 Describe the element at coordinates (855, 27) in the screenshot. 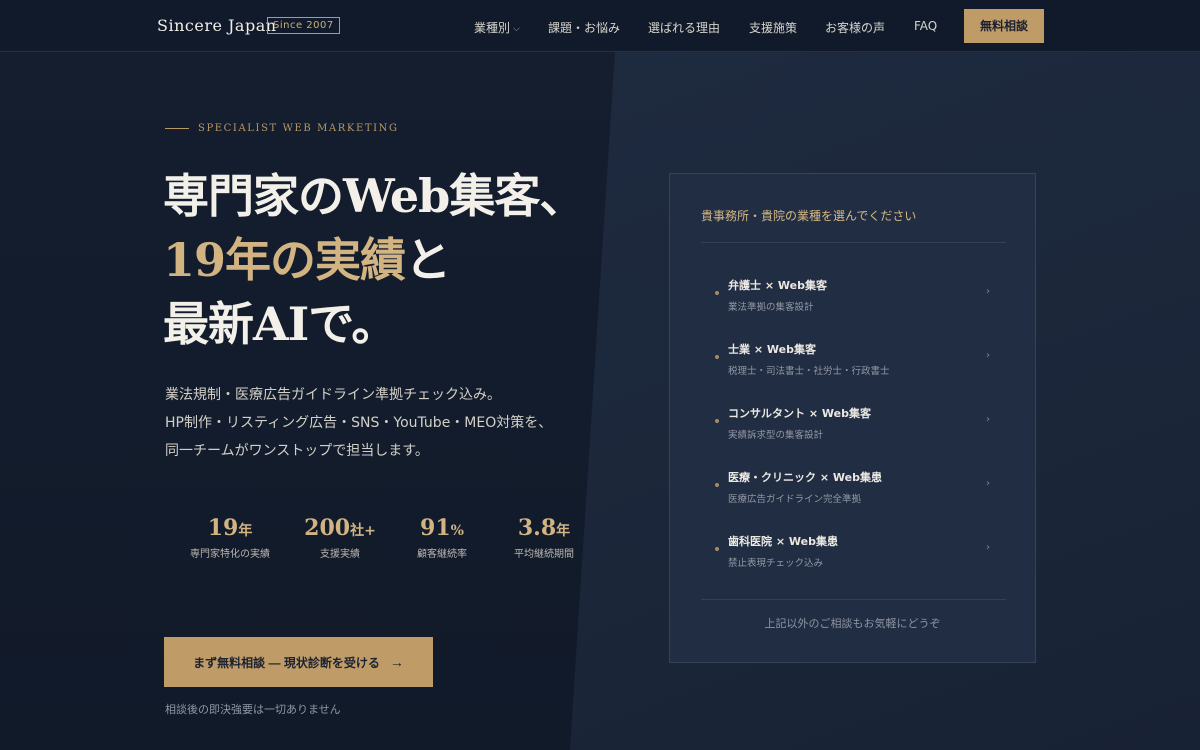

I see `nav-testimonials: お客様の声` at that location.